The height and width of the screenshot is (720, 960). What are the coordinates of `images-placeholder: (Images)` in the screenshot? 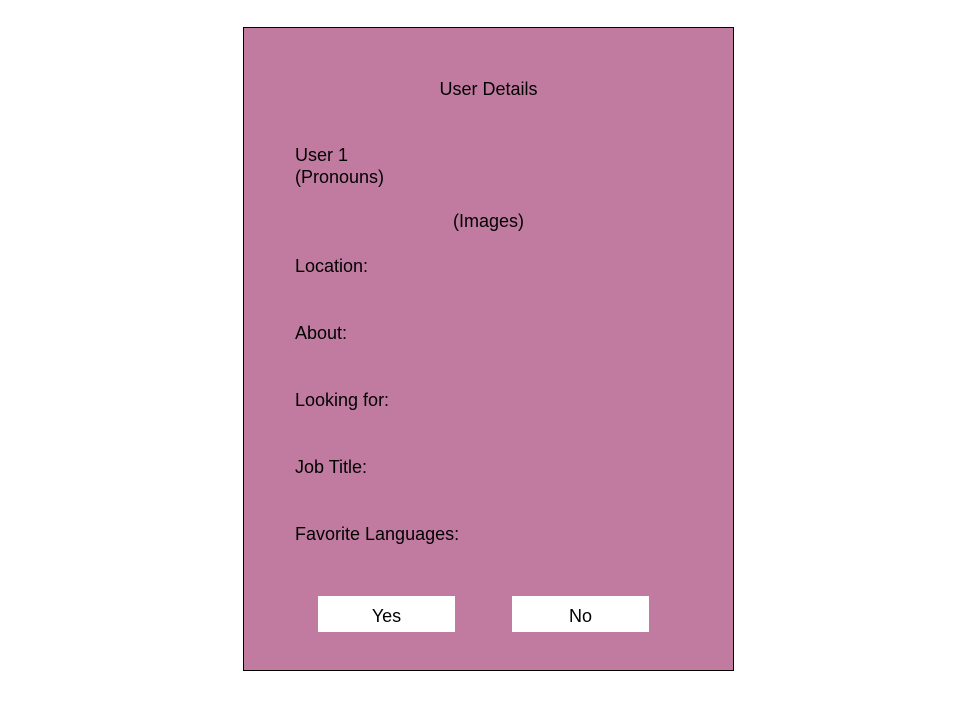 It's located at (489, 221).